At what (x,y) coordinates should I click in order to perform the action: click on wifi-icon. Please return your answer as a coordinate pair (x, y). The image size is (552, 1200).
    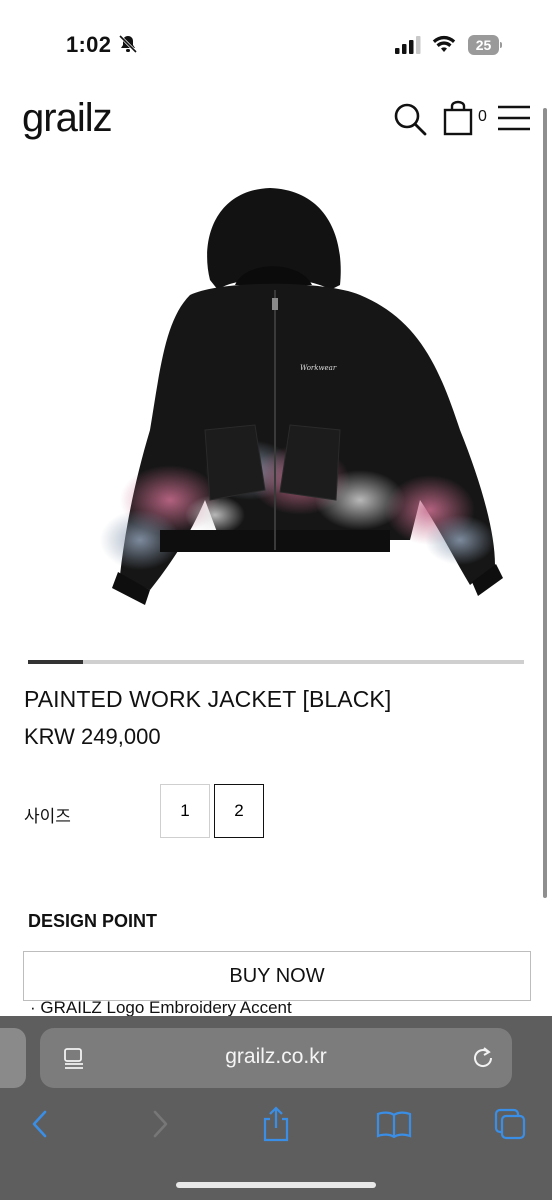
    Looking at the image, I should click on (444, 43).